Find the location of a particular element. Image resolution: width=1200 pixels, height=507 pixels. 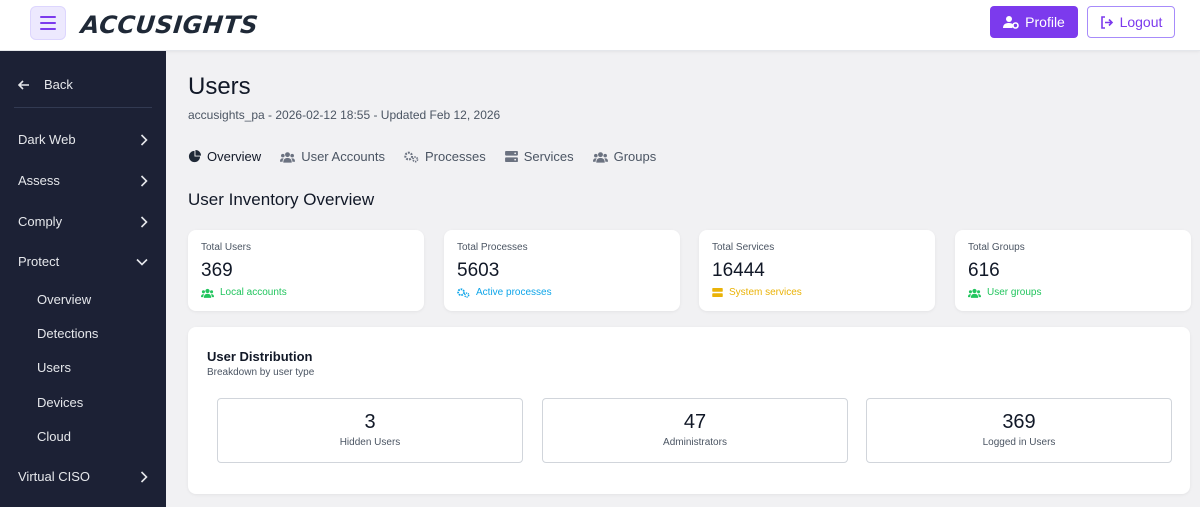

hamburger-menu-button is located at coordinates (48, 23).